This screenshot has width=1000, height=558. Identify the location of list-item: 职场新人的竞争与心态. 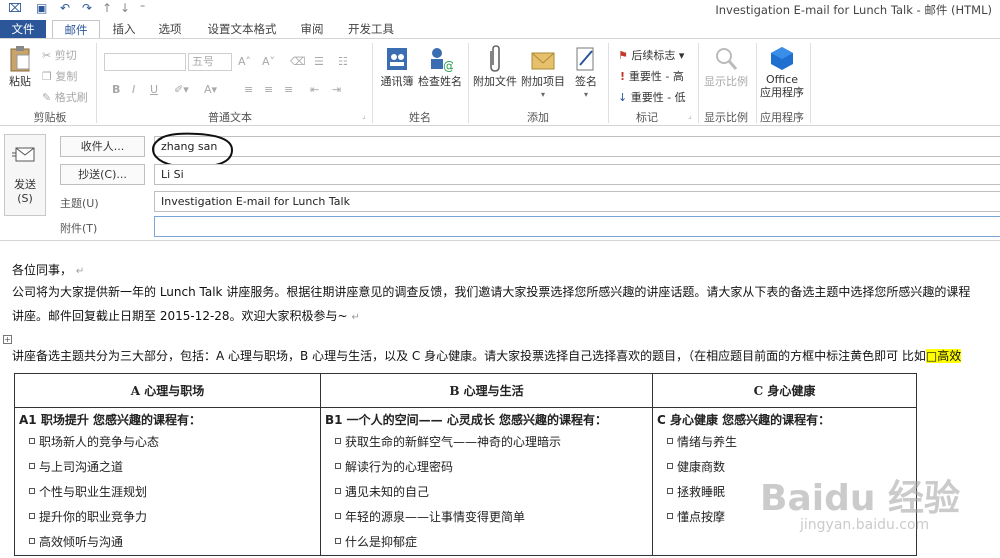
(167, 442).